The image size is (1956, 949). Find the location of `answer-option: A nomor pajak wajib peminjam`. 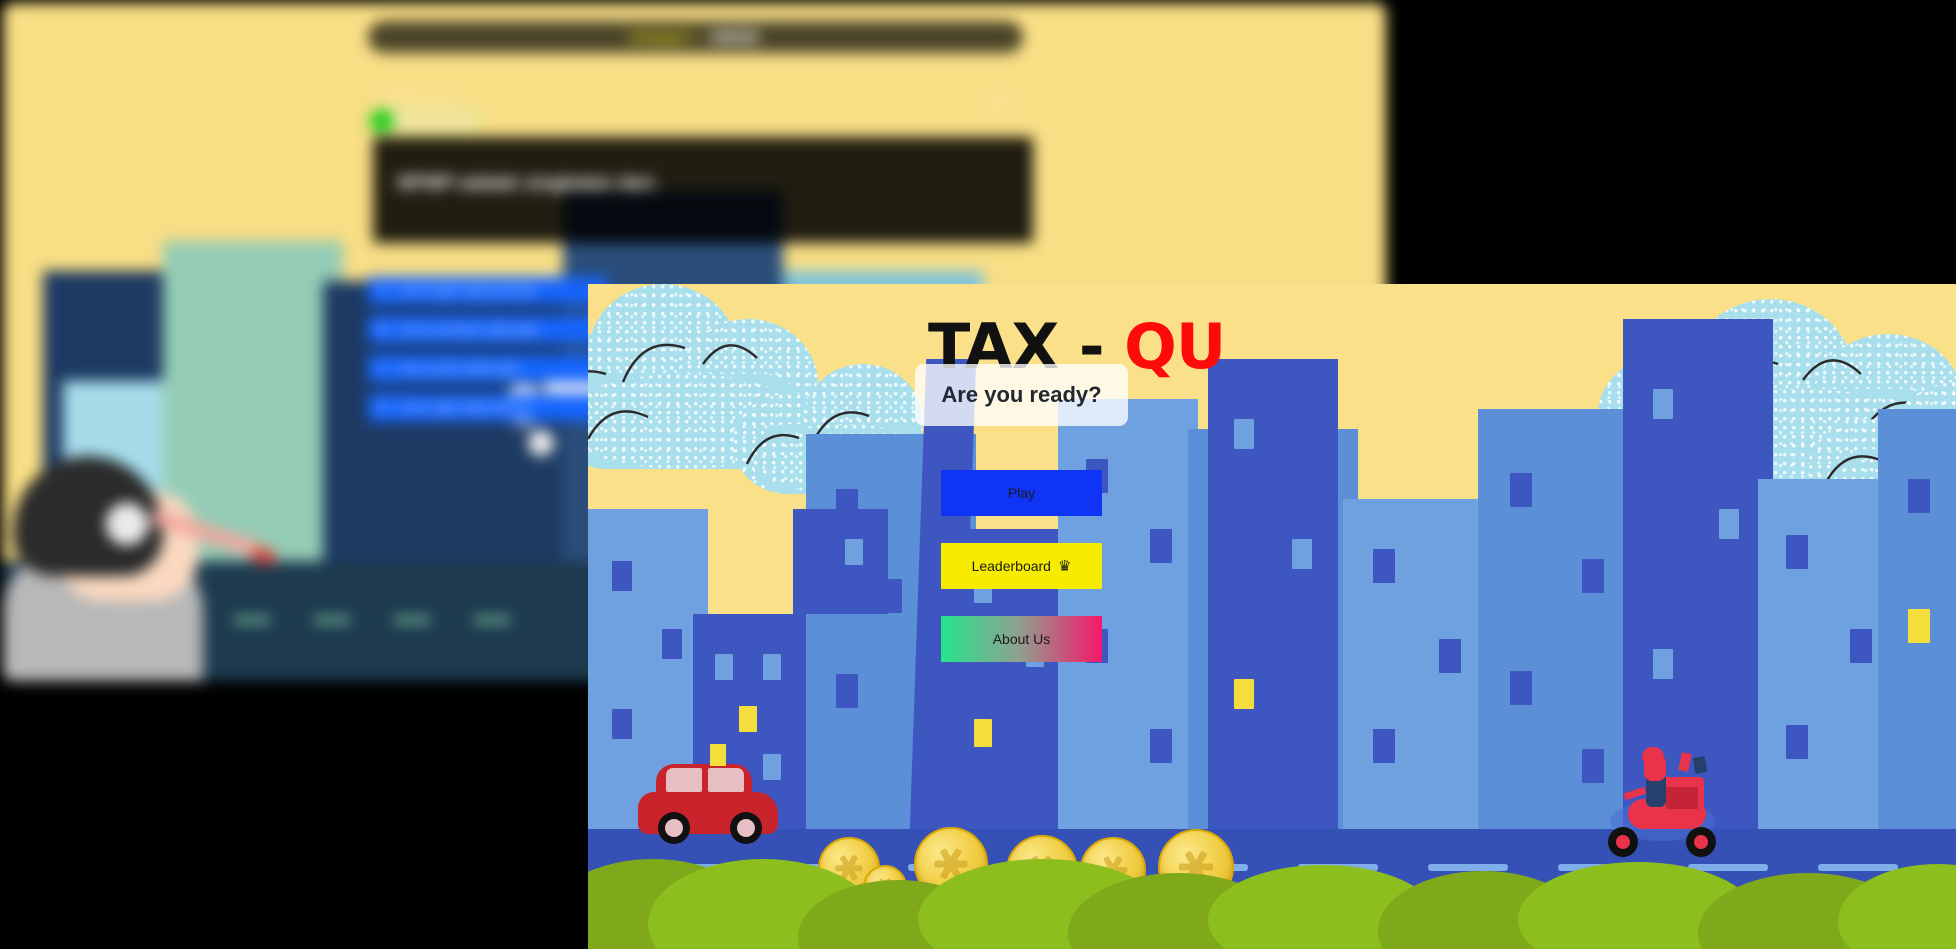

answer-option: A nomor pajak wajib peminjam is located at coordinates (488, 290).